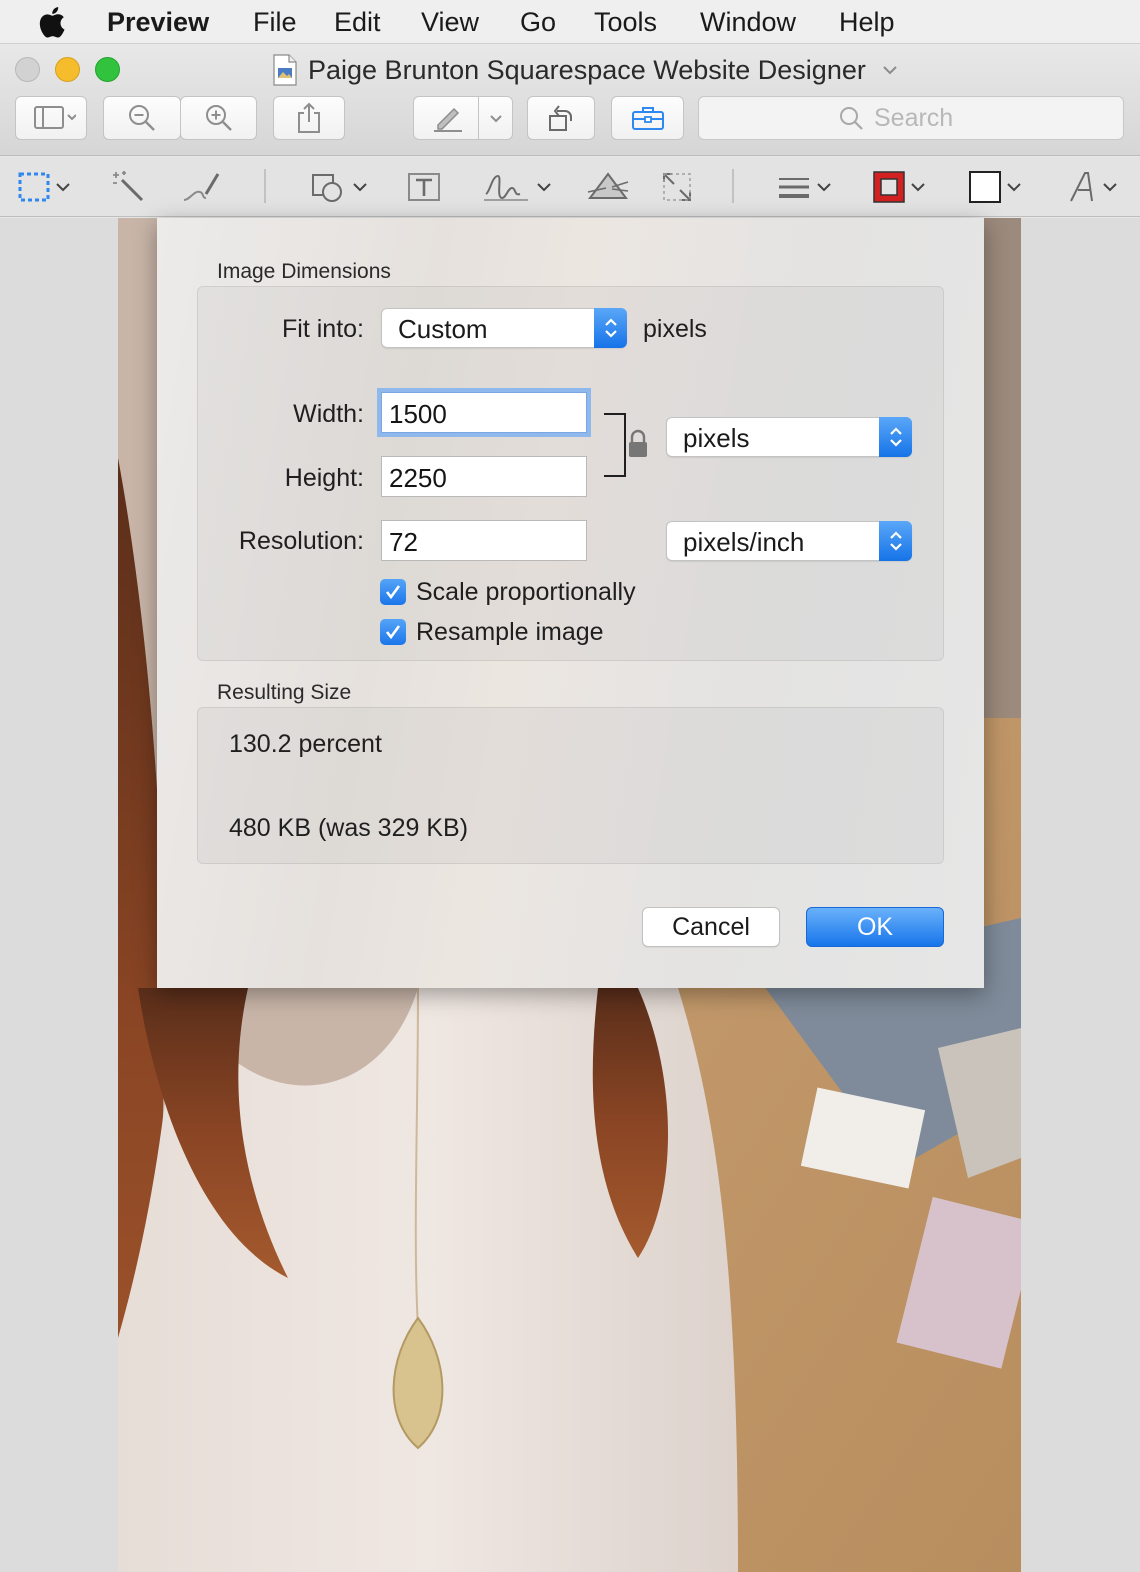 The height and width of the screenshot is (1572, 1140). What do you see at coordinates (875, 927) in the screenshot?
I see `ok-button: OK` at bounding box center [875, 927].